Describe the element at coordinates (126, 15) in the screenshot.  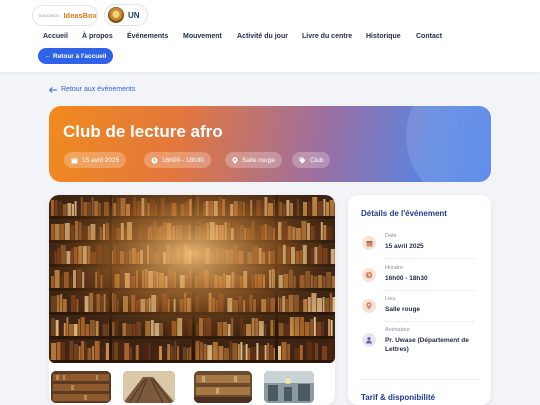
I see `un-logo: UN` at that location.